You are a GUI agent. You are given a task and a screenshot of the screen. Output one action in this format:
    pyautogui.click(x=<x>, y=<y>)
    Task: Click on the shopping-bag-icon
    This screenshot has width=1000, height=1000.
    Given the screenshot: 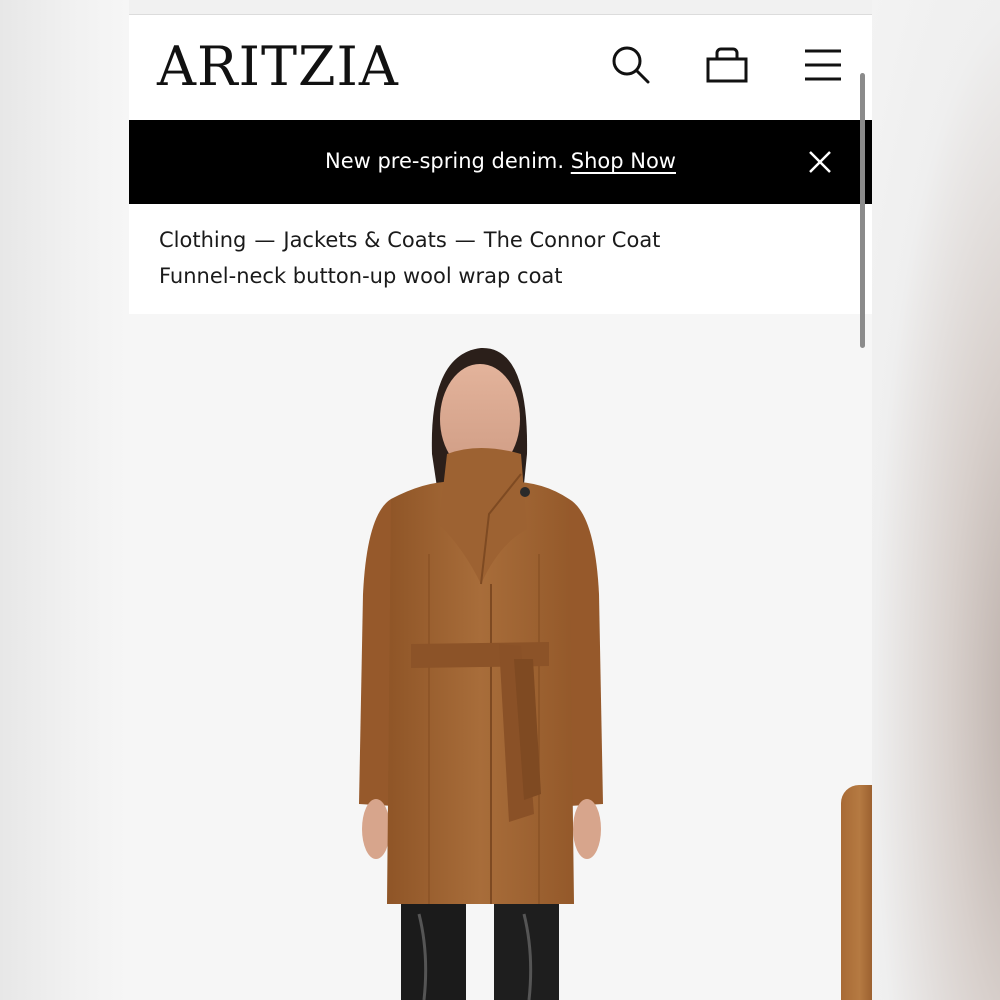 What is the action you would take?
    pyautogui.click(x=727, y=65)
    